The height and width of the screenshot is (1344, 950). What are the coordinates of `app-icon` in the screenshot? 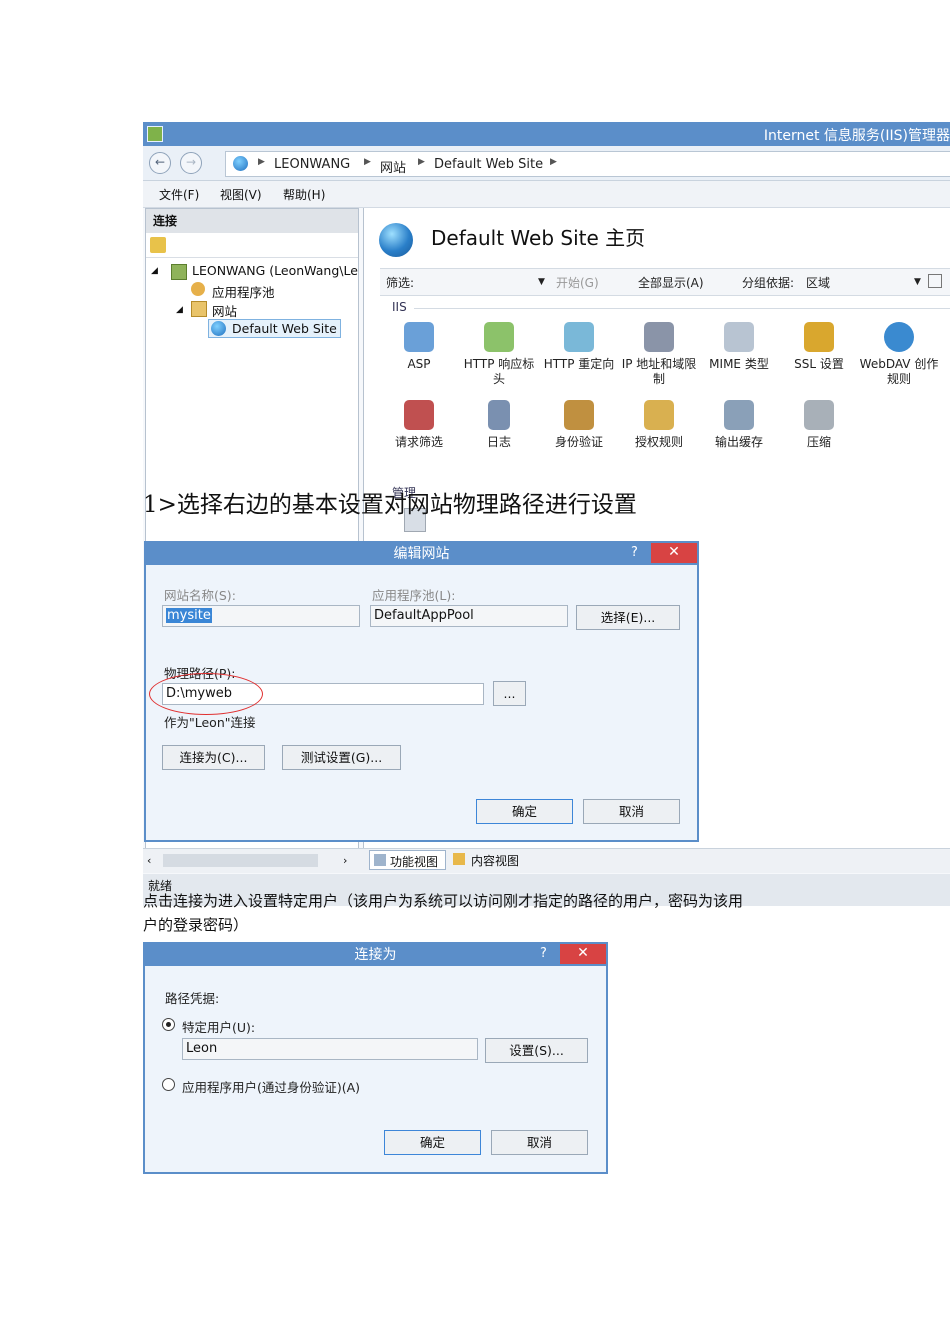 It's located at (155, 134).